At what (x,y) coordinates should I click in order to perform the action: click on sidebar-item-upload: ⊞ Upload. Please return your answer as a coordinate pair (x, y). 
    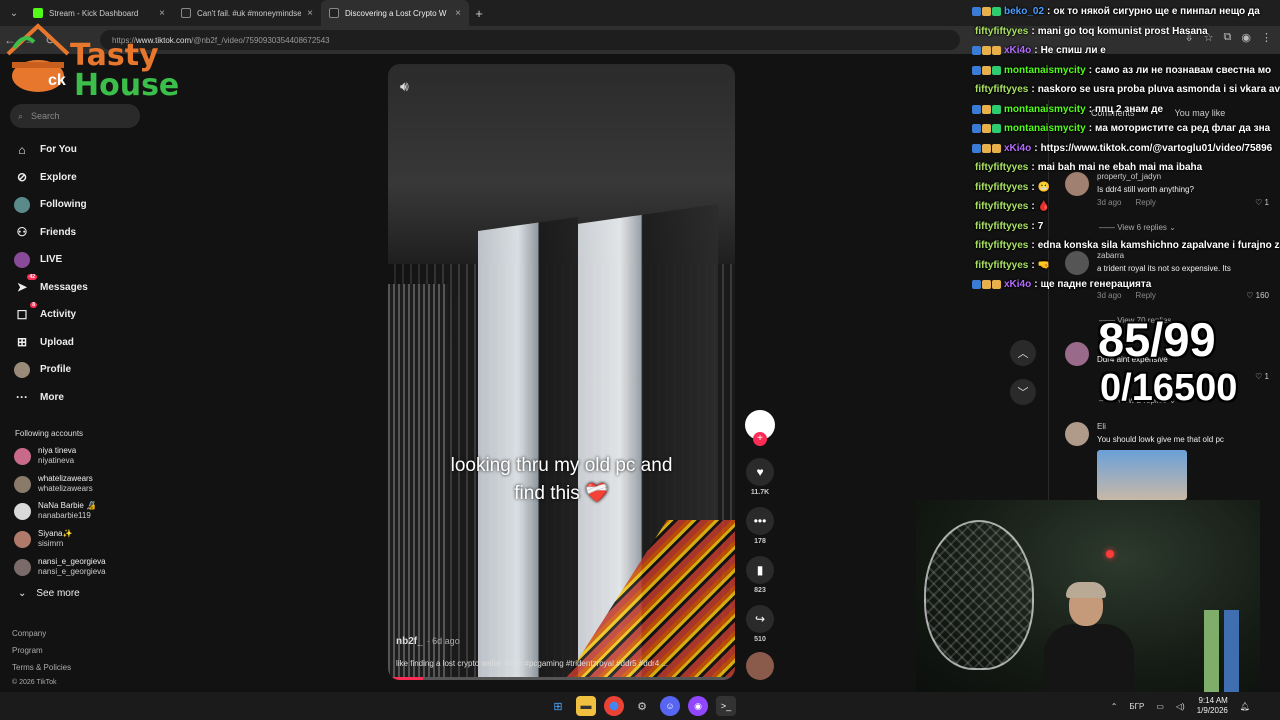
    Looking at the image, I should click on (51, 343).